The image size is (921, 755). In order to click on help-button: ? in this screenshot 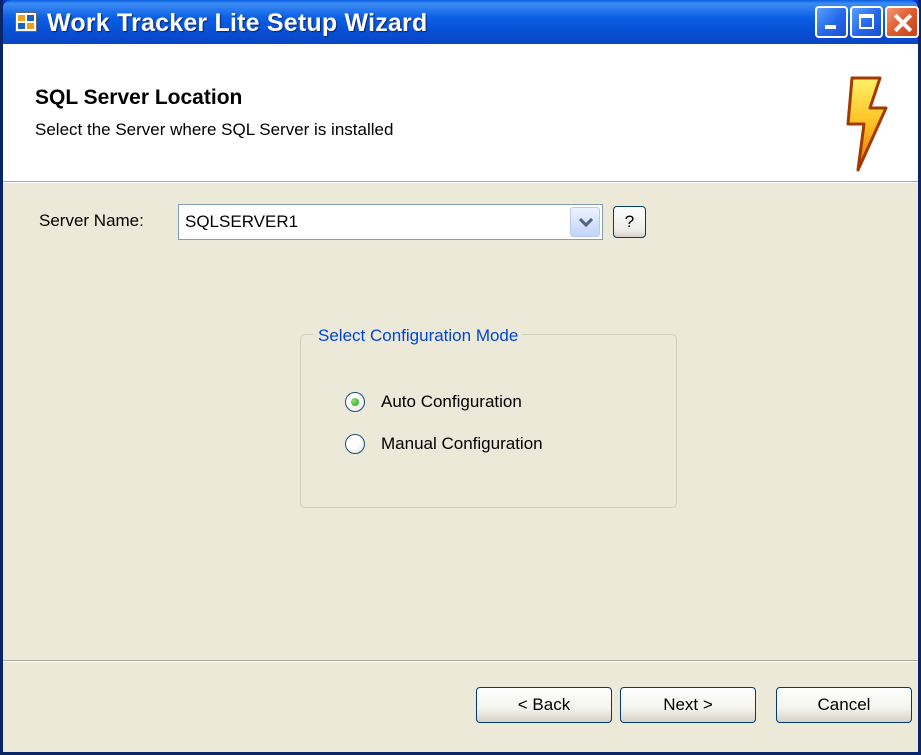, I will do `click(629, 222)`.